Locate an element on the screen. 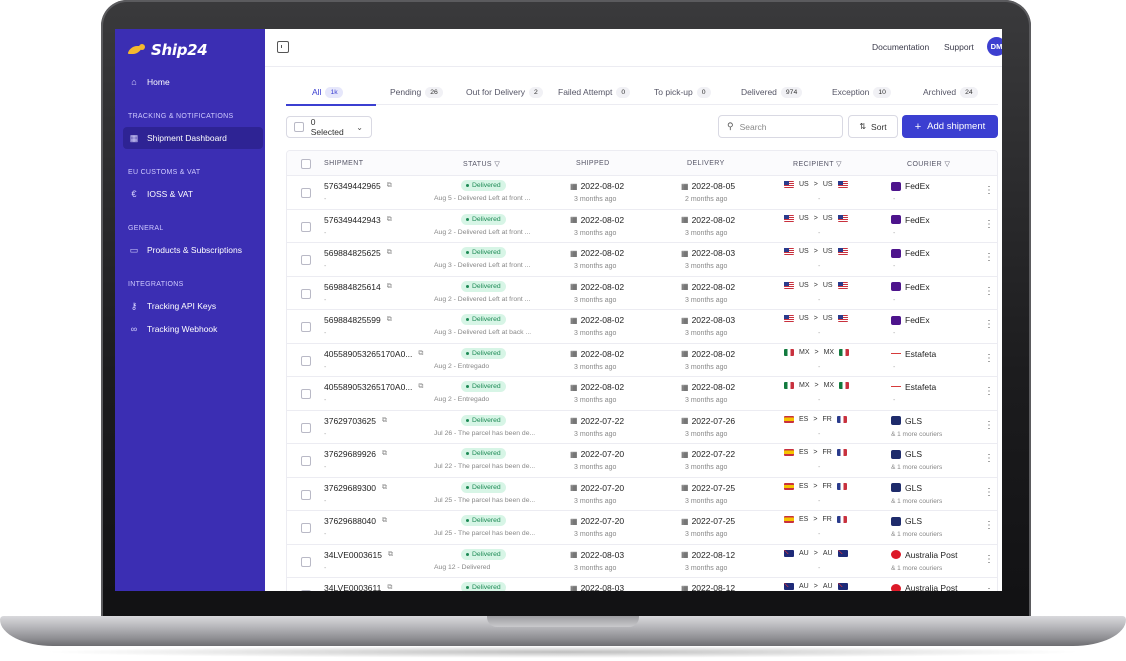  column-header-shipment: SHIPMENT is located at coordinates (343, 163).